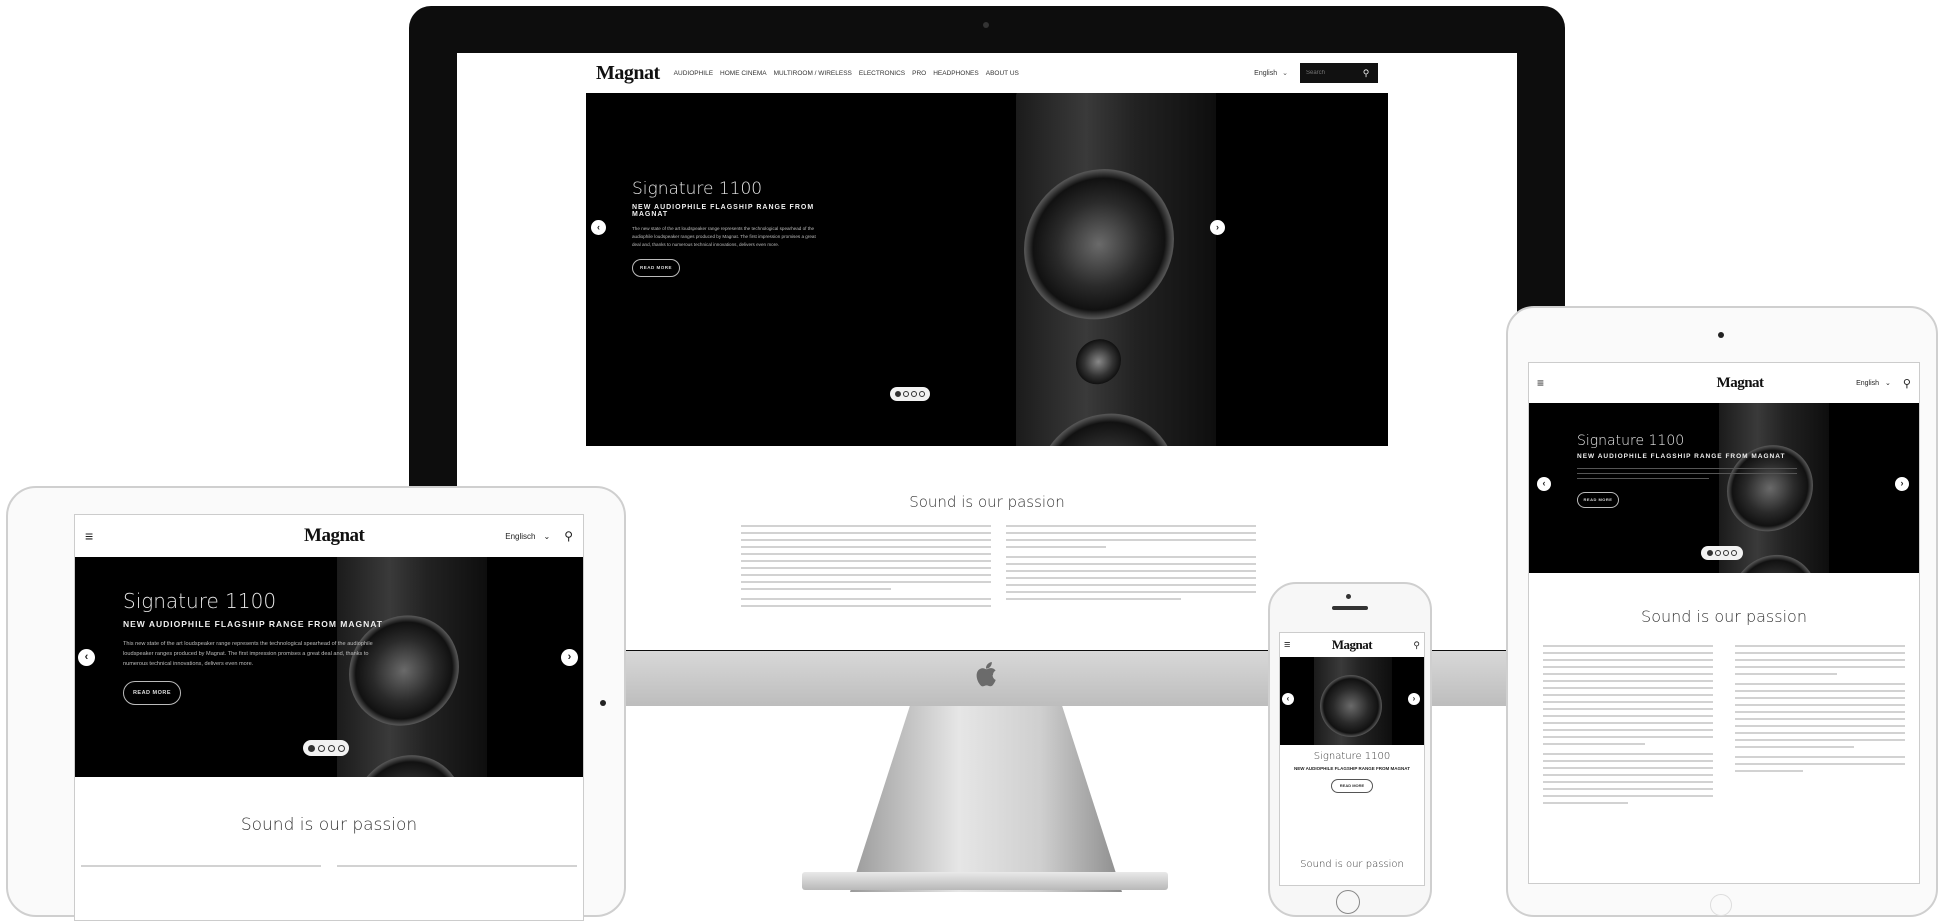 The width and height of the screenshot is (1946, 921). Describe the element at coordinates (882, 73) in the screenshot. I see `nav-item-electronics: ELECTRONICS` at that location.